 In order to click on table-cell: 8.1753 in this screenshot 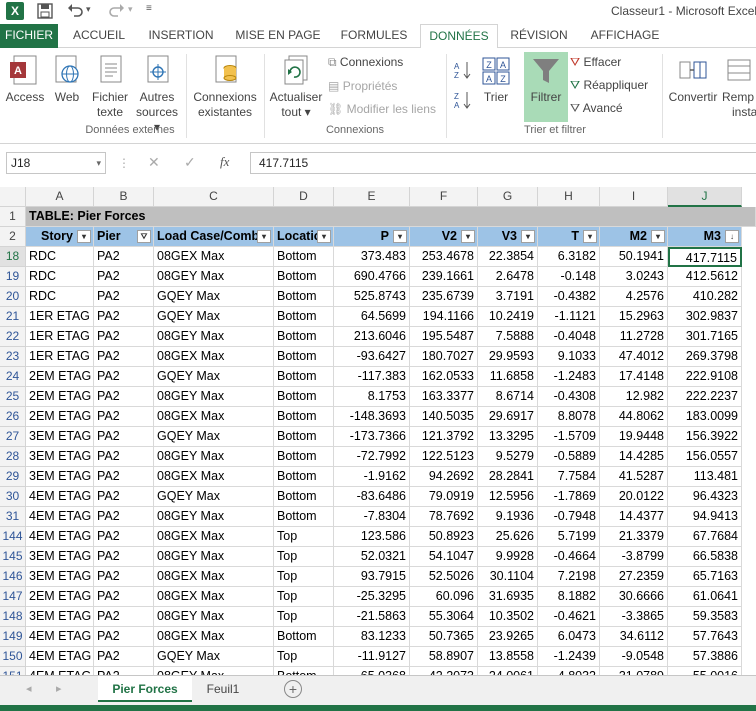, I will do `click(372, 397)`.